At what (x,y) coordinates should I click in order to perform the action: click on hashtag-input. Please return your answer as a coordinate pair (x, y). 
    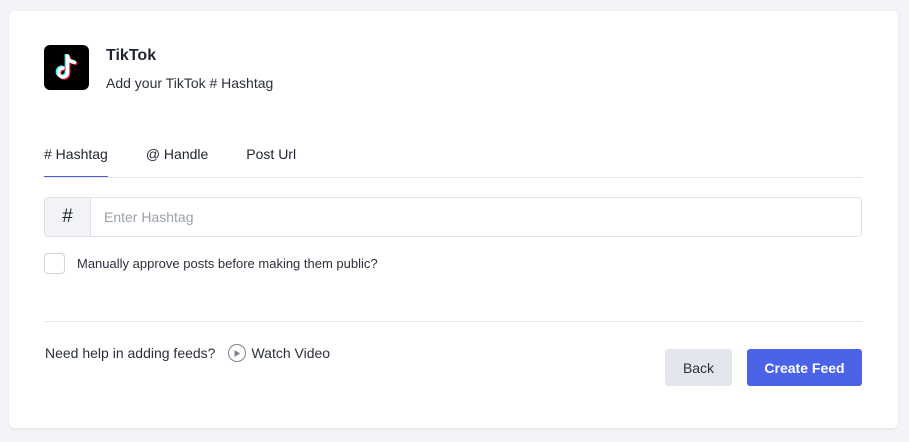
    Looking at the image, I should click on (476, 217).